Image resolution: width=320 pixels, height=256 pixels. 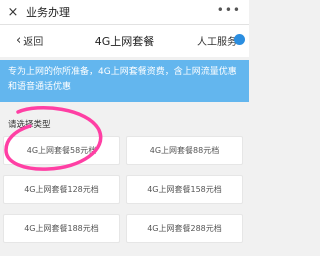 I want to click on package-option-128: 4G上网套餐128元档, so click(x=61, y=189).